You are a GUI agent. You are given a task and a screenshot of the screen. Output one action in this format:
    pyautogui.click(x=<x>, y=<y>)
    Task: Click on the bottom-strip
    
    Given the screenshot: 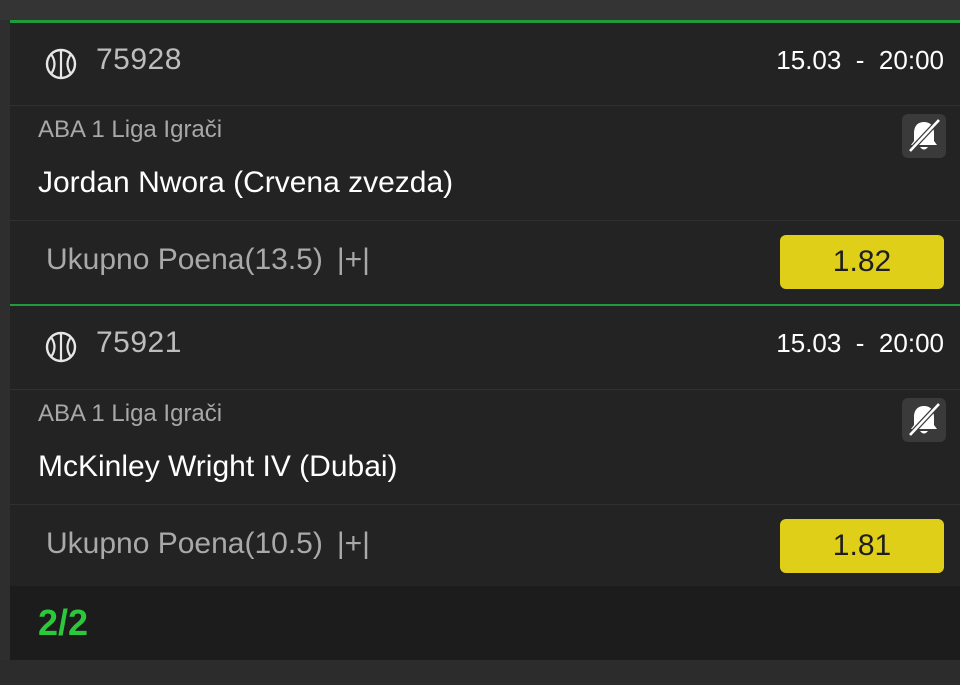 What is the action you would take?
    pyautogui.click(x=480, y=672)
    